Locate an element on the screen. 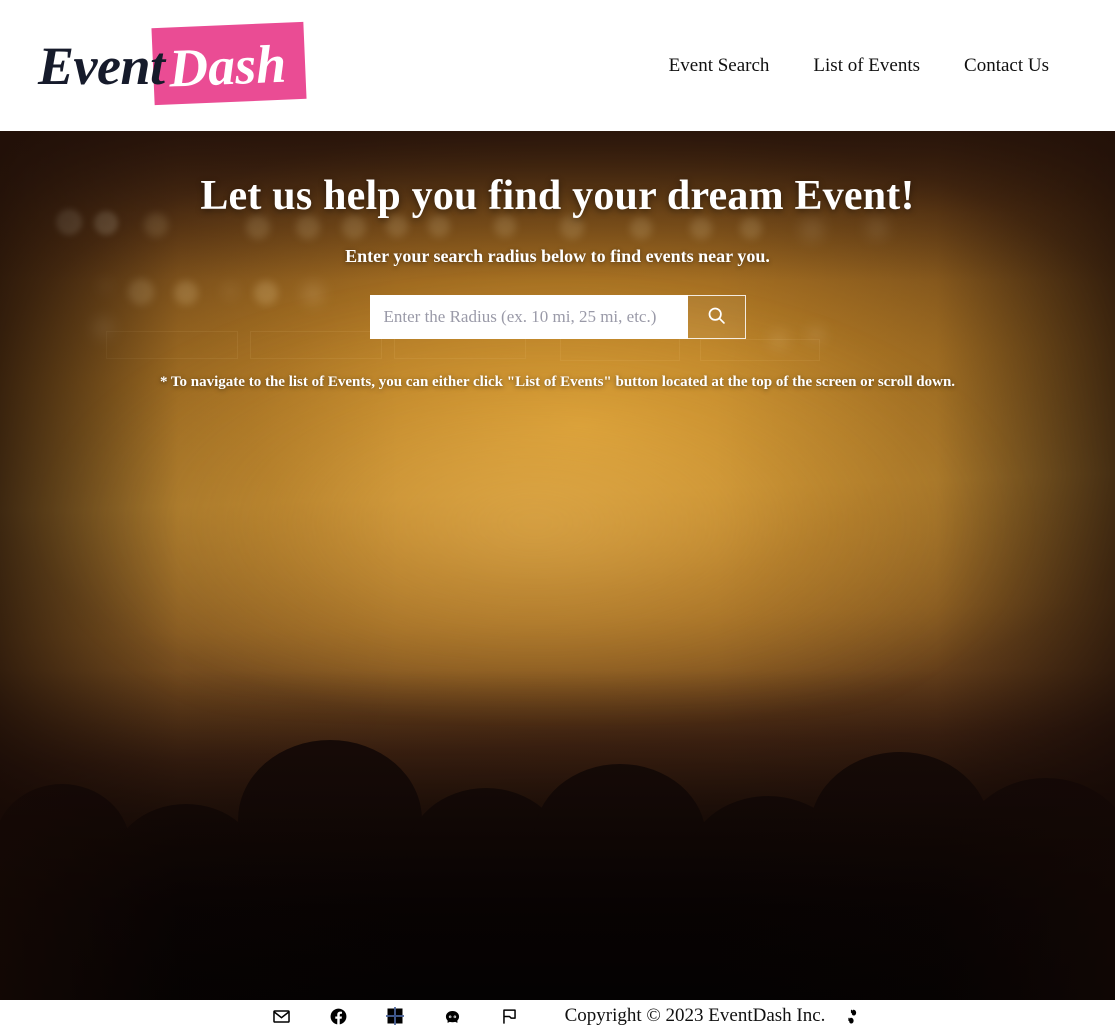 The width and height of the screenshot is (1115, 1032). site-footer: Copyright © 2023 EventDash Inc. is located at coordinates (557, 1016).